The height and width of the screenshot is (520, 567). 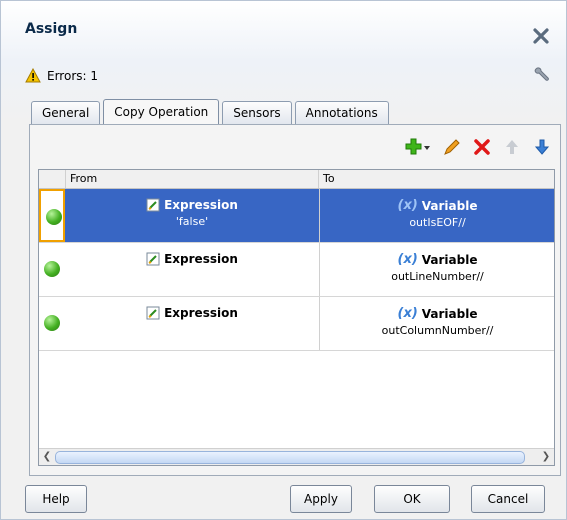 I want to click on close-icon, so click(x=541, y=36).